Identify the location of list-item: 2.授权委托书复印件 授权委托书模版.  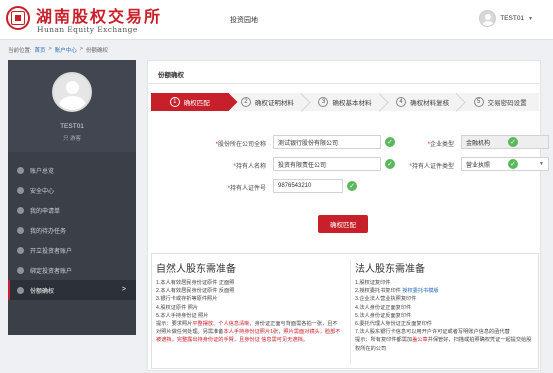
(397, 291).